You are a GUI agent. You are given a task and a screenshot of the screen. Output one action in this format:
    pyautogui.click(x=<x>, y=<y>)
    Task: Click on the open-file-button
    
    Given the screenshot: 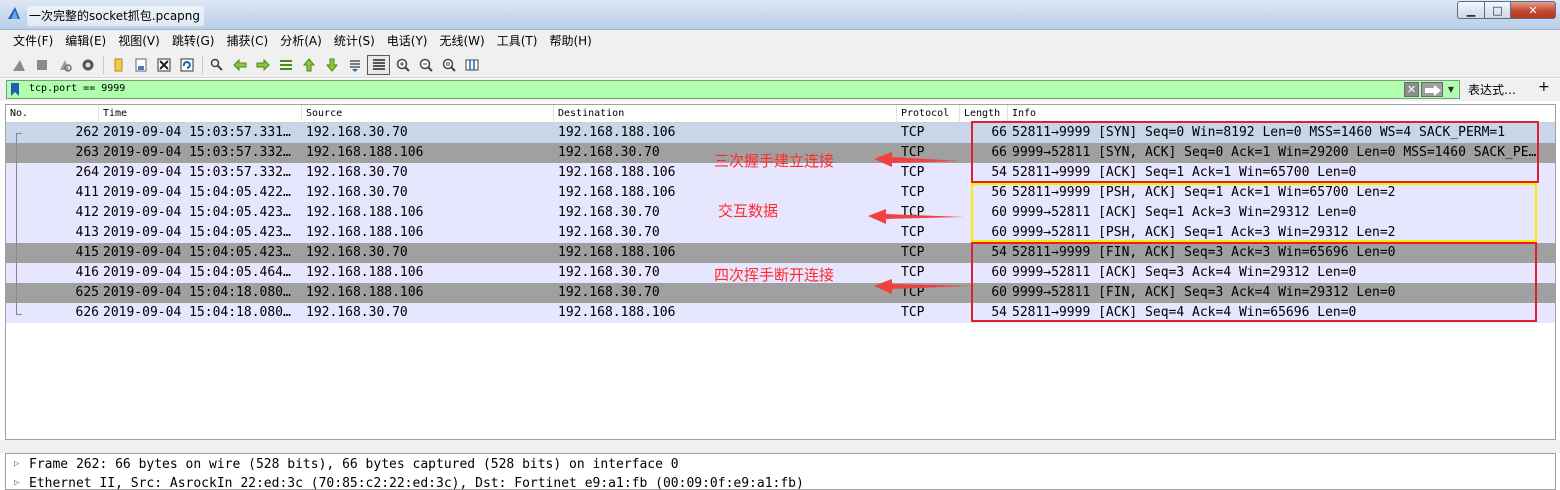 What is the action you would take?
    pyautogui.click(x=117, y=65)
    